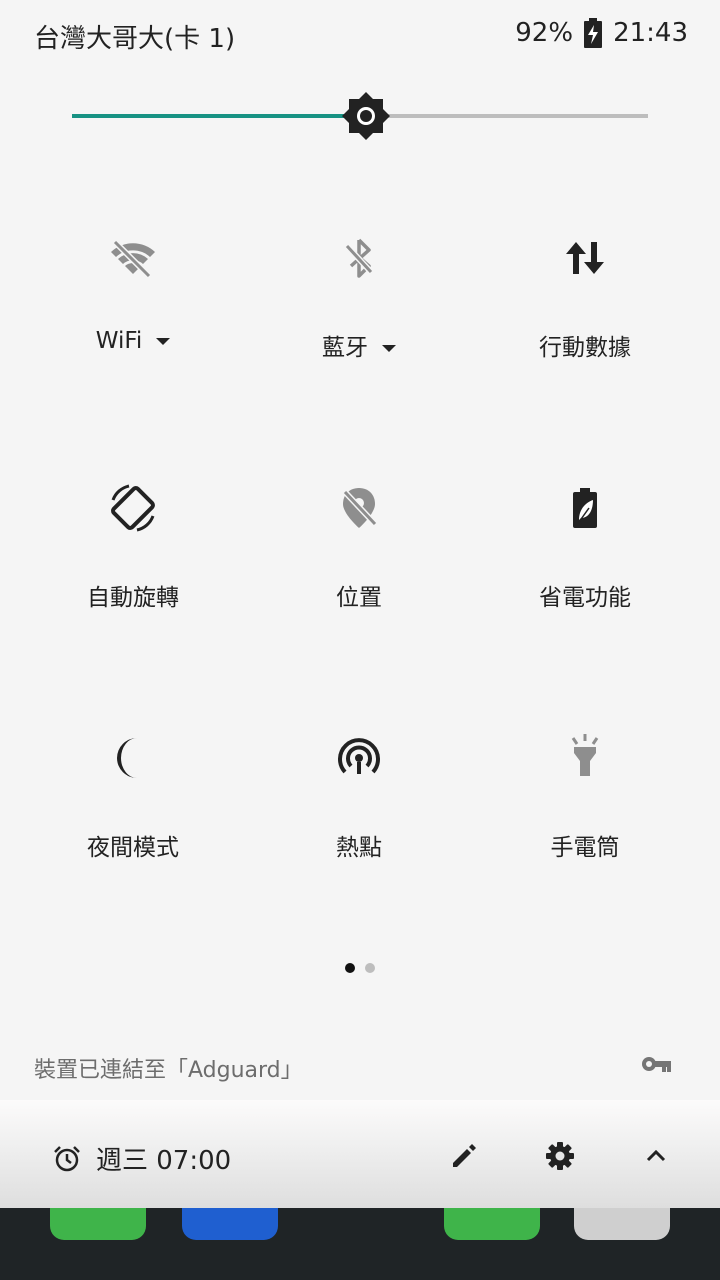 The width and height of the screenshot is (720, 1280). I want to click on clock: 21:43, so click(650, 33).